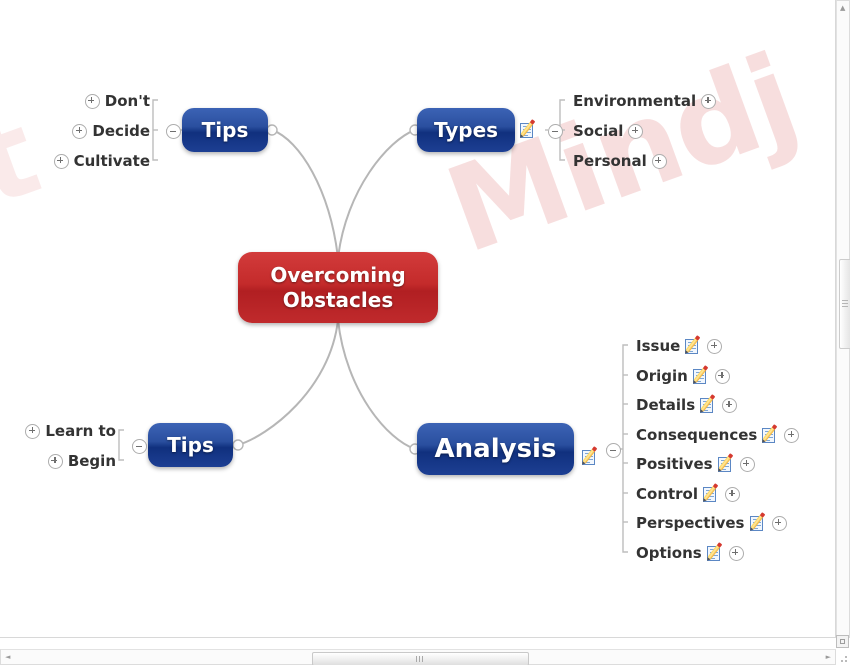 The height and width of the screenshot is (665, 850). Describe the element at coordinates (709, 101) in the screenshot. I see `expand-toggle-environmental` at that location.